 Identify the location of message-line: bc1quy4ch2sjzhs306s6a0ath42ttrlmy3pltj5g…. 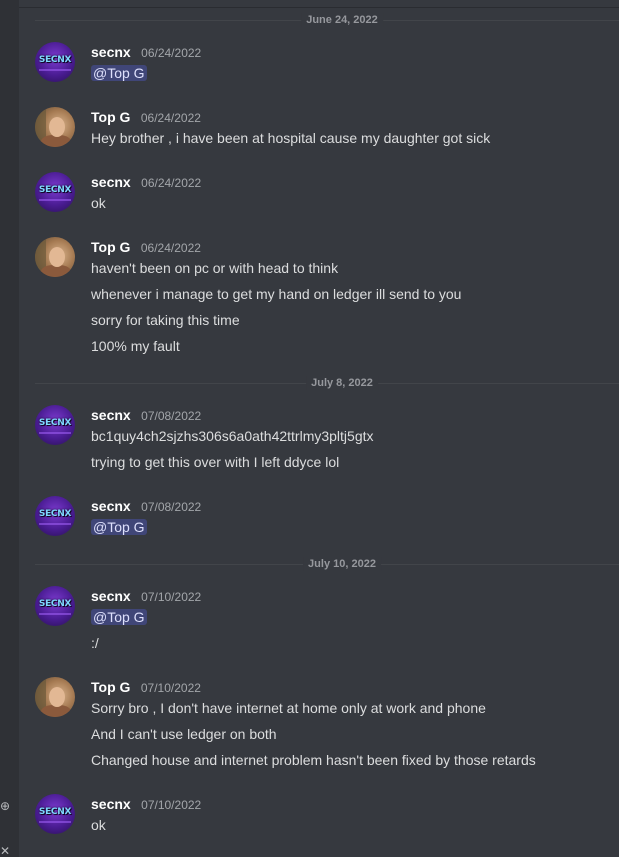
(232, 436).